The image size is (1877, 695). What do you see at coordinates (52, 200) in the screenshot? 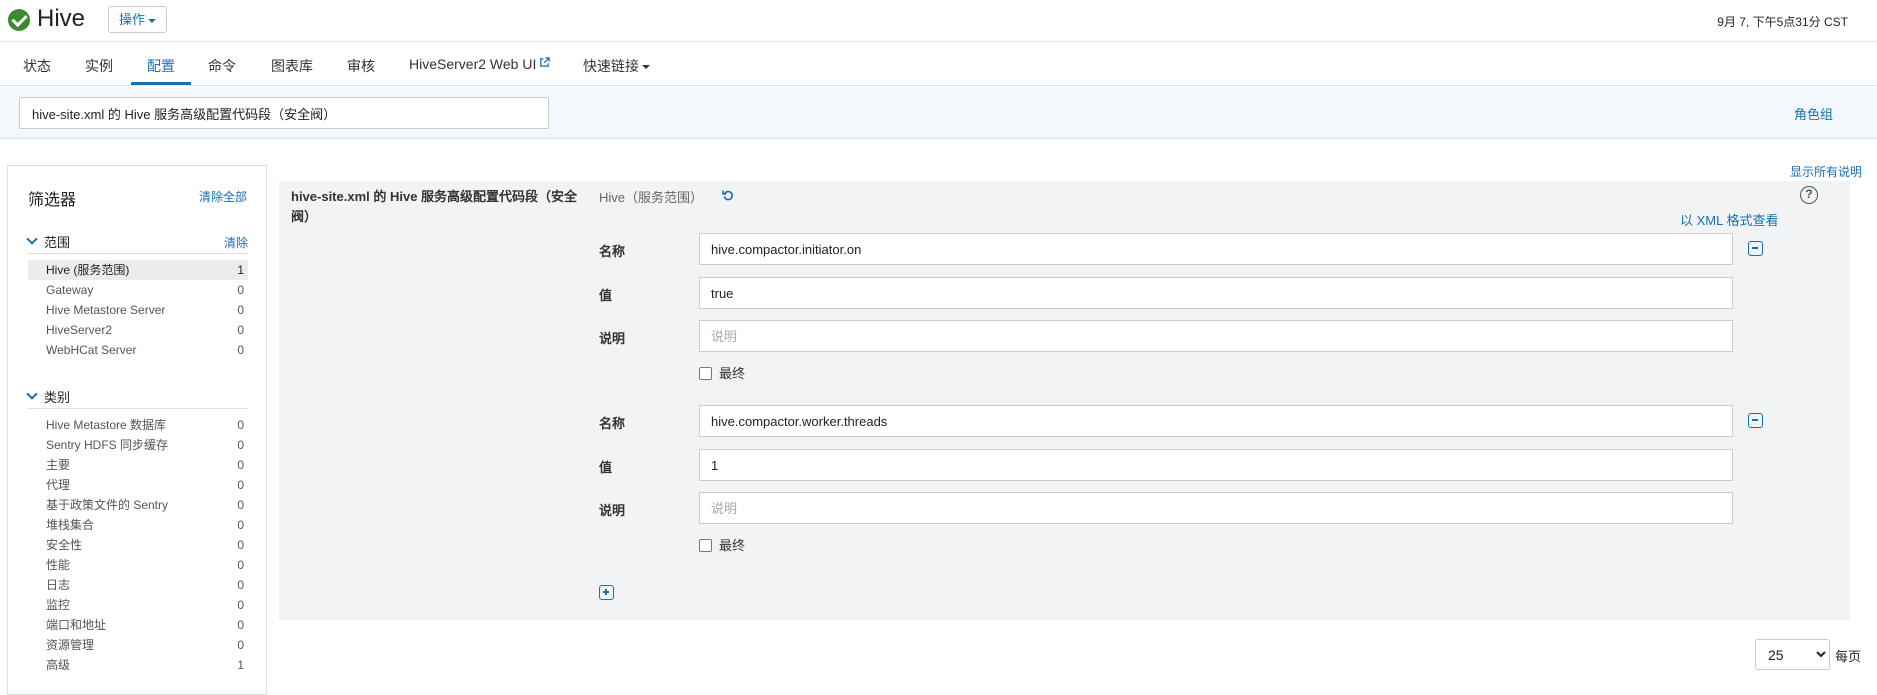
I see `filter-title: 筛选器` at bounding box center [52, 200].